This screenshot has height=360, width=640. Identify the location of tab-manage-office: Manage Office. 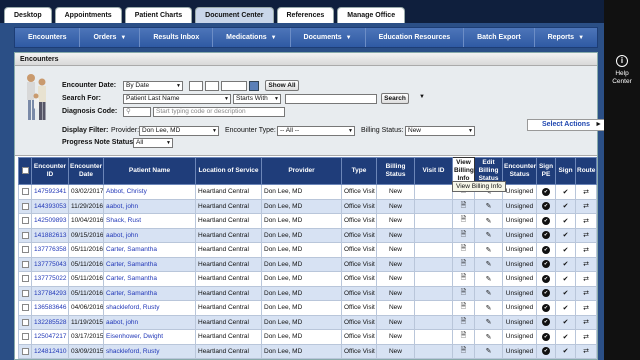
(371, 15).